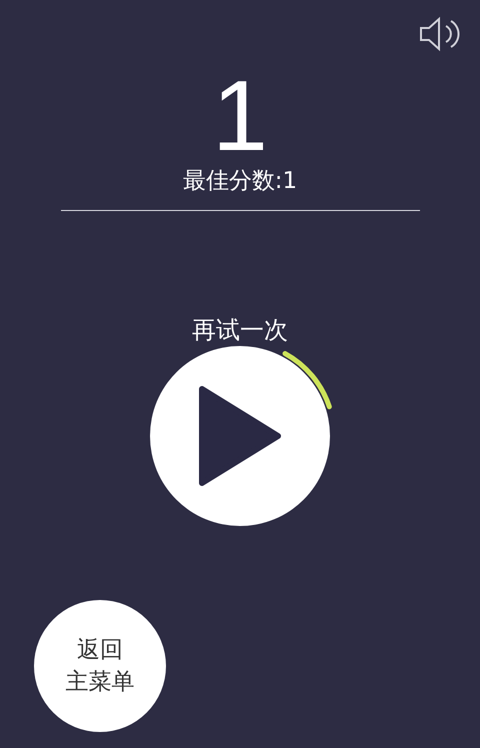  What do you see at coordinates (240, 330) in the screenshot?
I see `retry-label: 再试一次` at bounding box center [240, 330].